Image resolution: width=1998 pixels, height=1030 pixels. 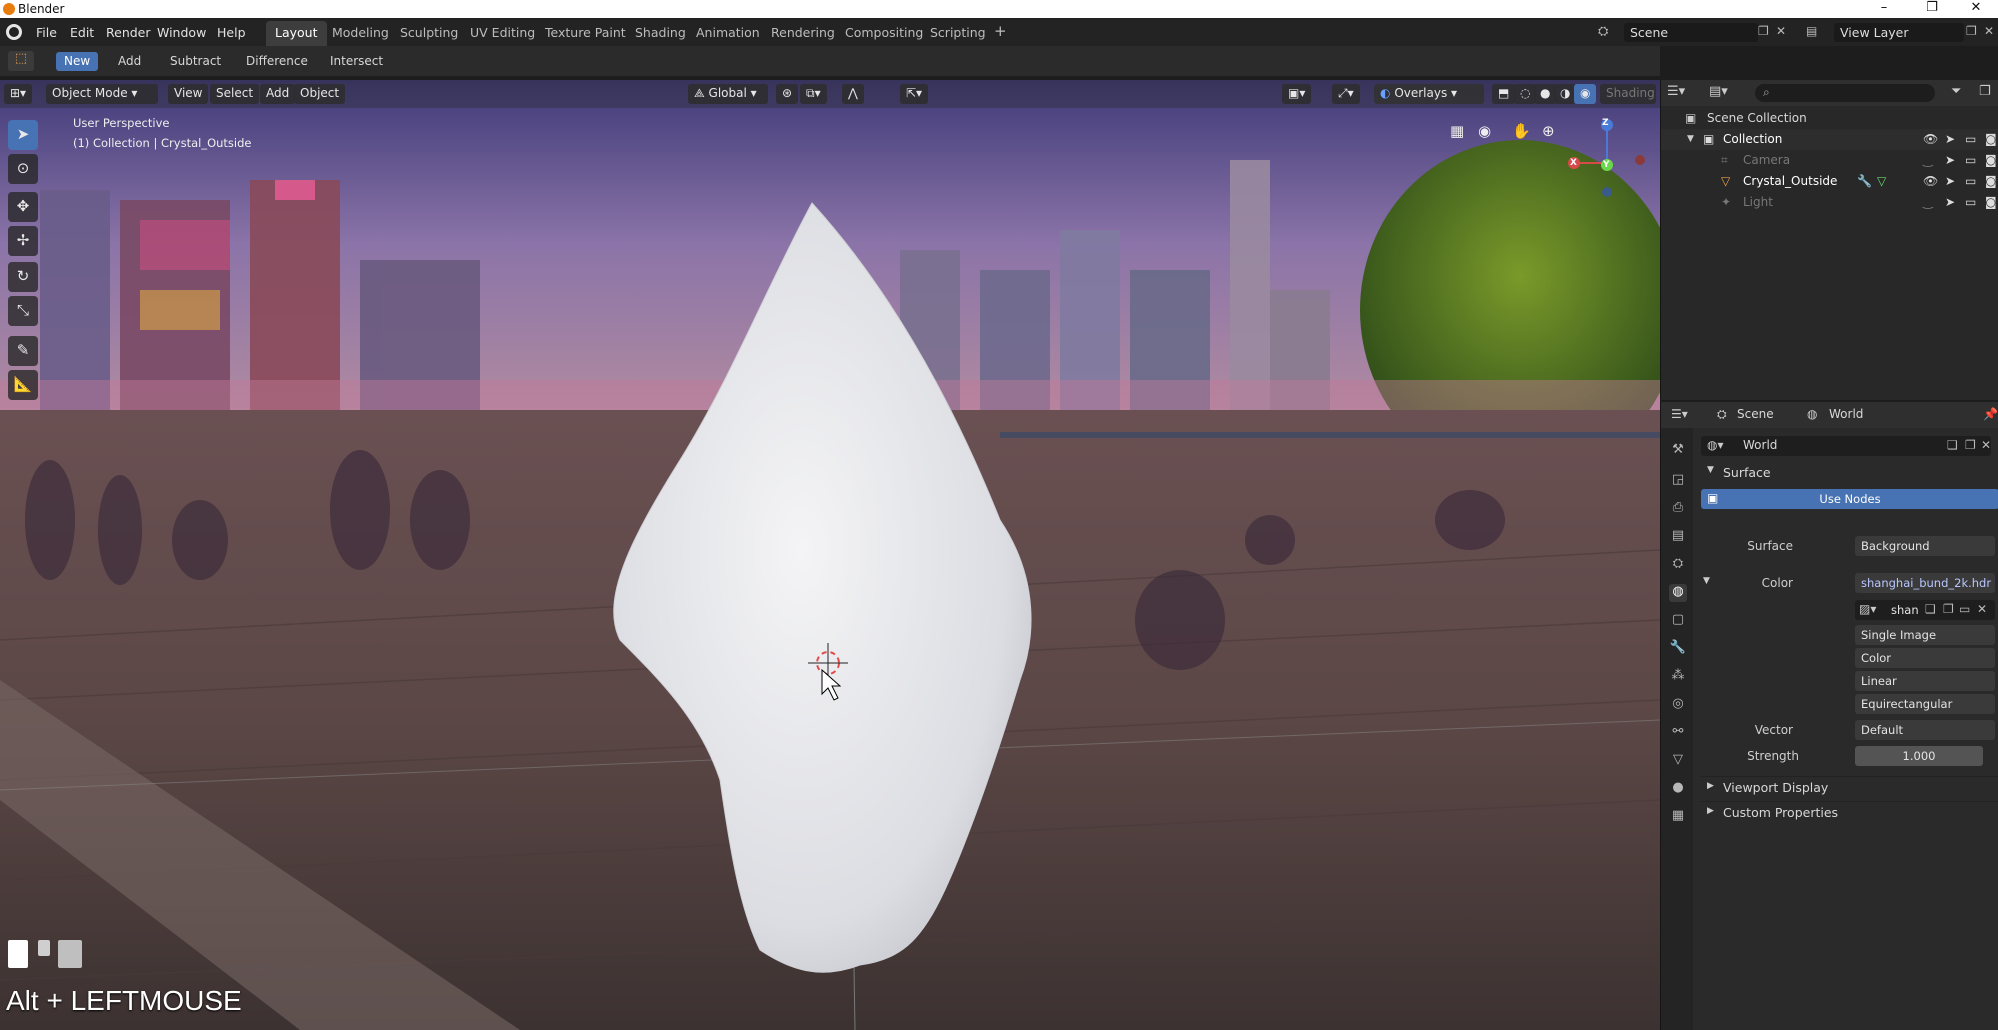 I want to click on measure-tool-icon: 📐, so click(x=23, y=385).